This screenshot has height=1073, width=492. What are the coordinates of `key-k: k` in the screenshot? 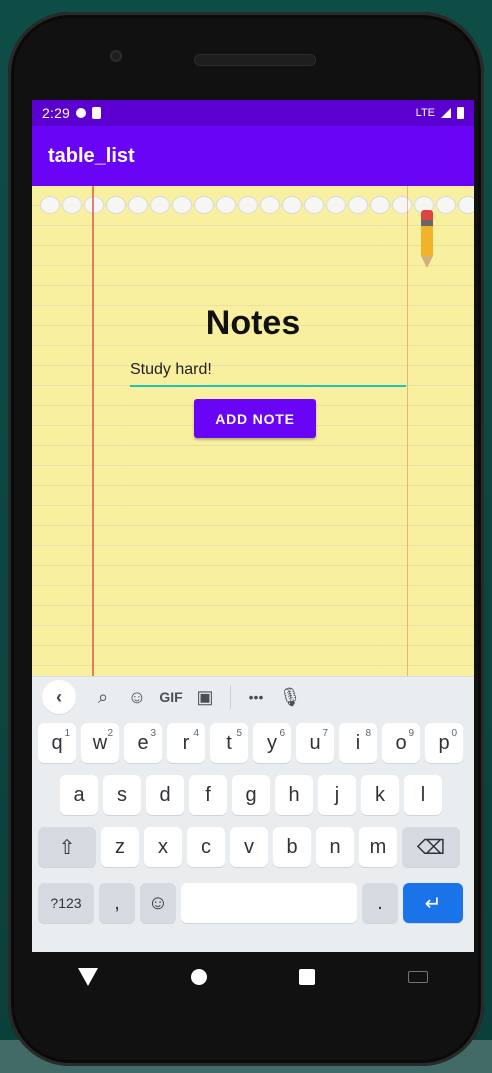 It's located at (380, 795).